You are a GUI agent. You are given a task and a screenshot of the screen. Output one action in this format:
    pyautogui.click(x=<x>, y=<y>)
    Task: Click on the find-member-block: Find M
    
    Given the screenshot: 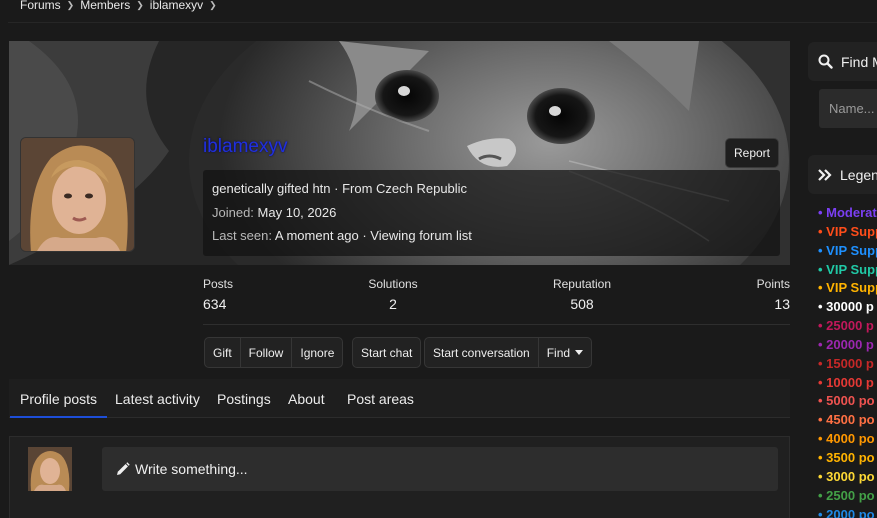 What is the action you would take?
    pyautogui.click(x=842, y=61)
    